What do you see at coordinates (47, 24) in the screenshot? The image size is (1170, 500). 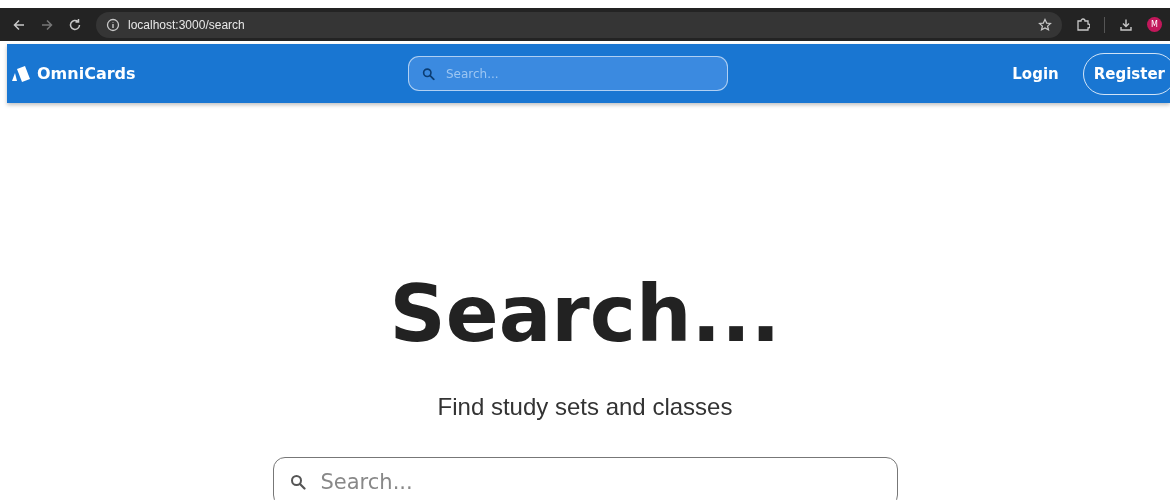 I see `forward-icon` at bounding box center [47, 24].